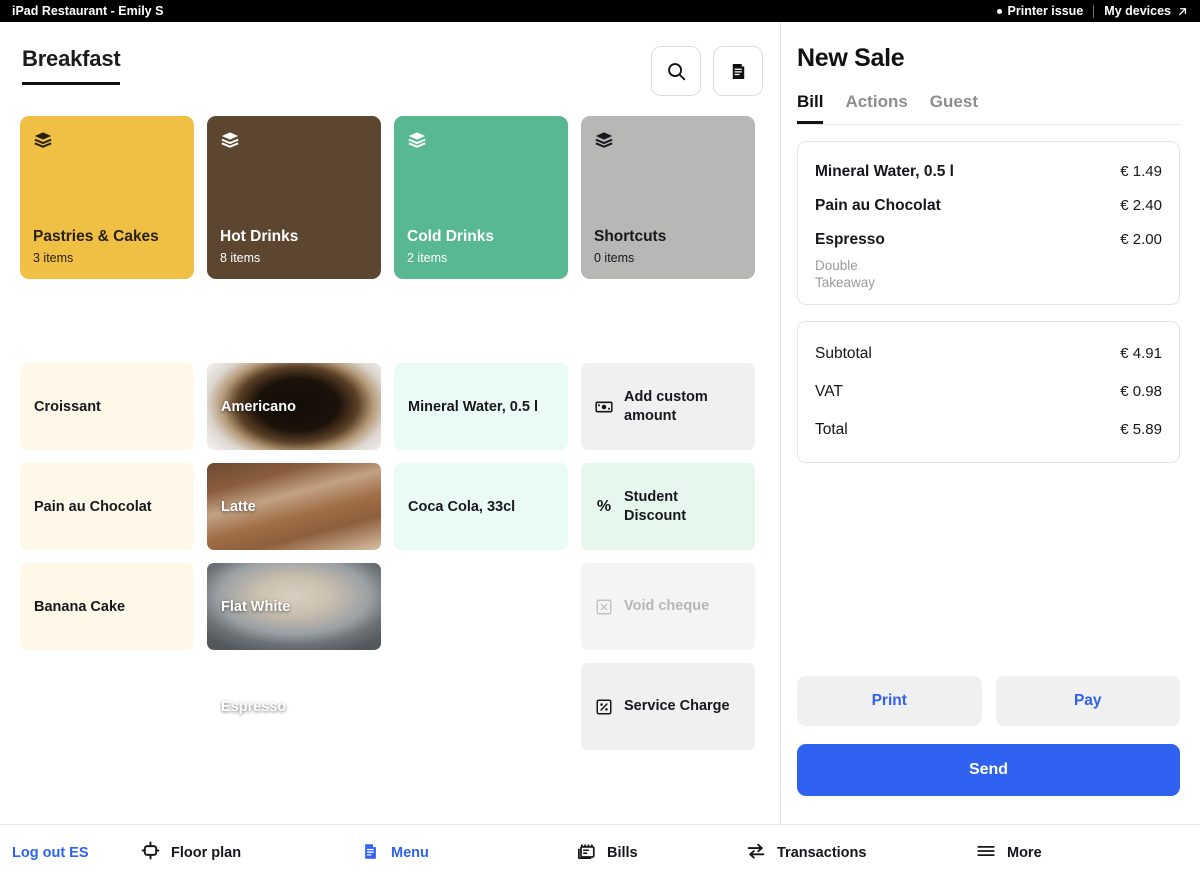 This screenshot has height=880, width=1200. I want to click on bill-line-item: Mineral Water, 0.5 l € 1.49, so click(988, 172).